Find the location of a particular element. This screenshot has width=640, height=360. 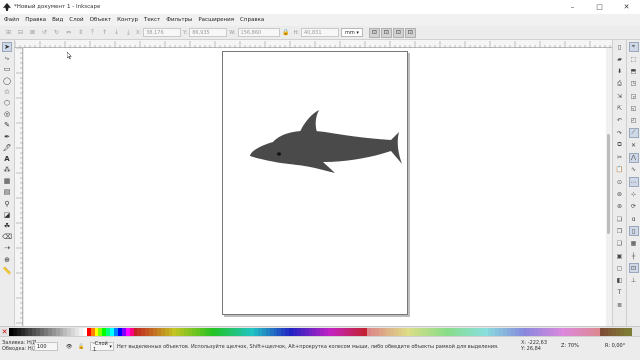

rect-tool-icon: ▭ is located at coordinates (7, 69).